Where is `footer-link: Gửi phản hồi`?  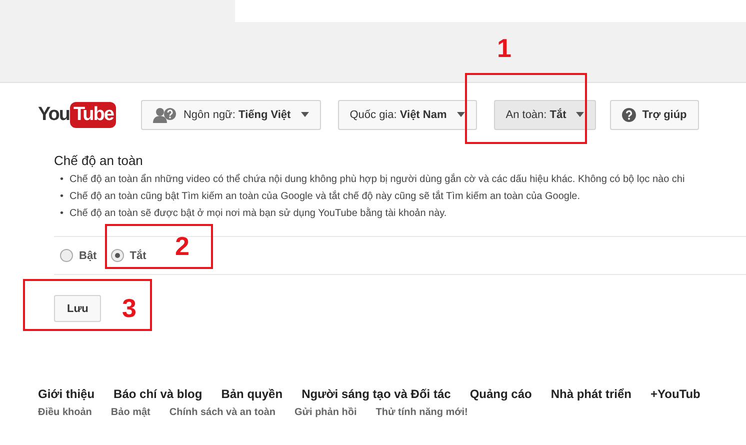 footer-link: Gửi phản hồi is located at coordinates (325, 412).